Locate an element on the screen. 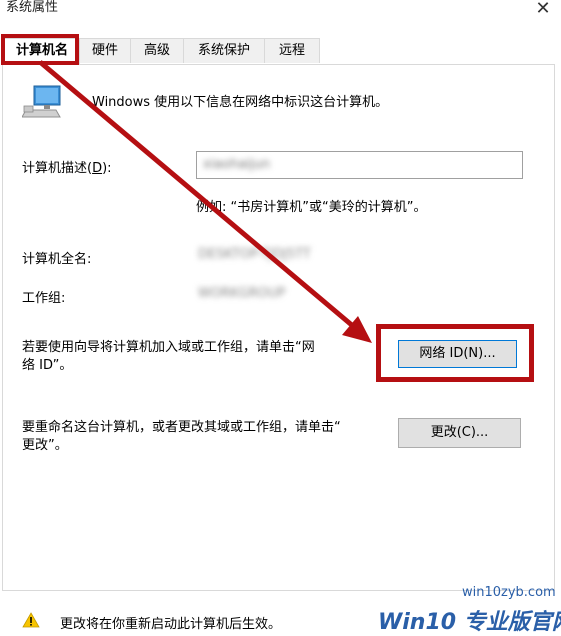 The image size is (561, 636). warning-icon is located at coordinates (31, 620).